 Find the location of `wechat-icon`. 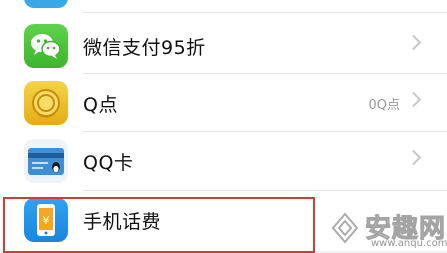

wechat-icon is located at coordinates (46, 46).